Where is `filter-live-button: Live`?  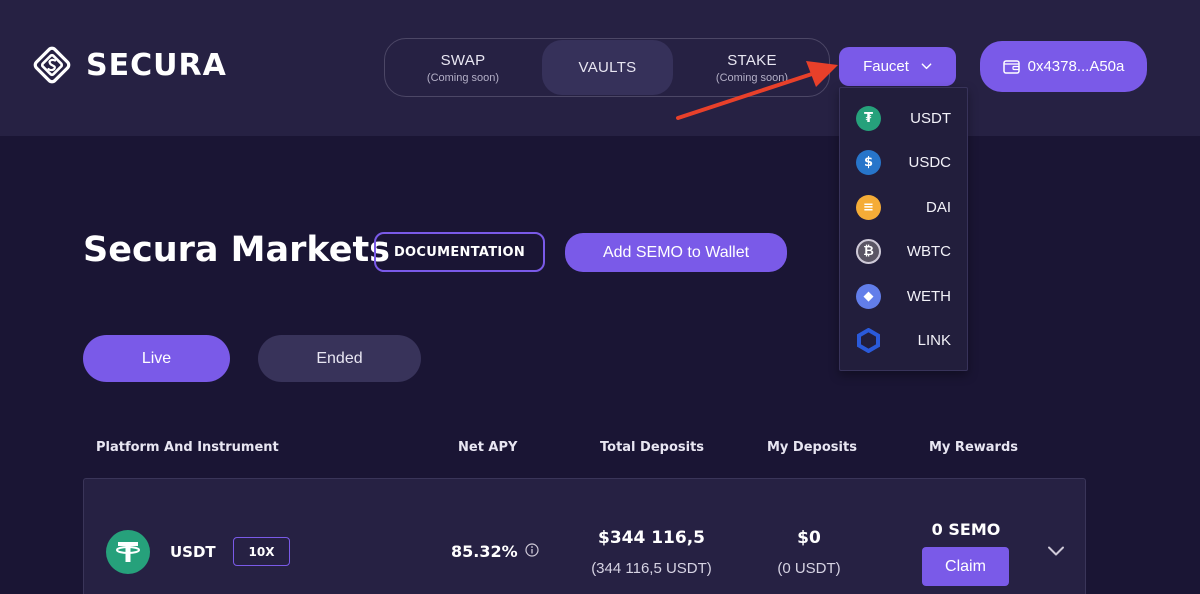
filter-live-button: Live is located at coordinates (156, 358).